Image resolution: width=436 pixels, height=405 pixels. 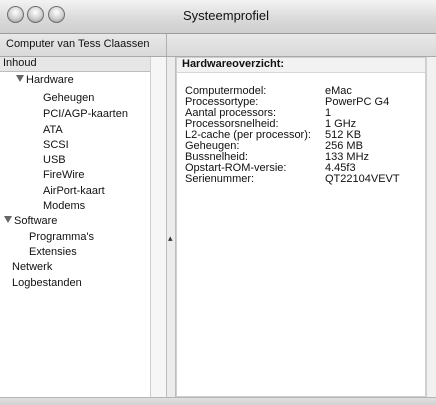 What do you see at coordinates (50, 80) in the screenshot?
I see `sidebar-item-label: Hardware` at bounding box center [50, 80].